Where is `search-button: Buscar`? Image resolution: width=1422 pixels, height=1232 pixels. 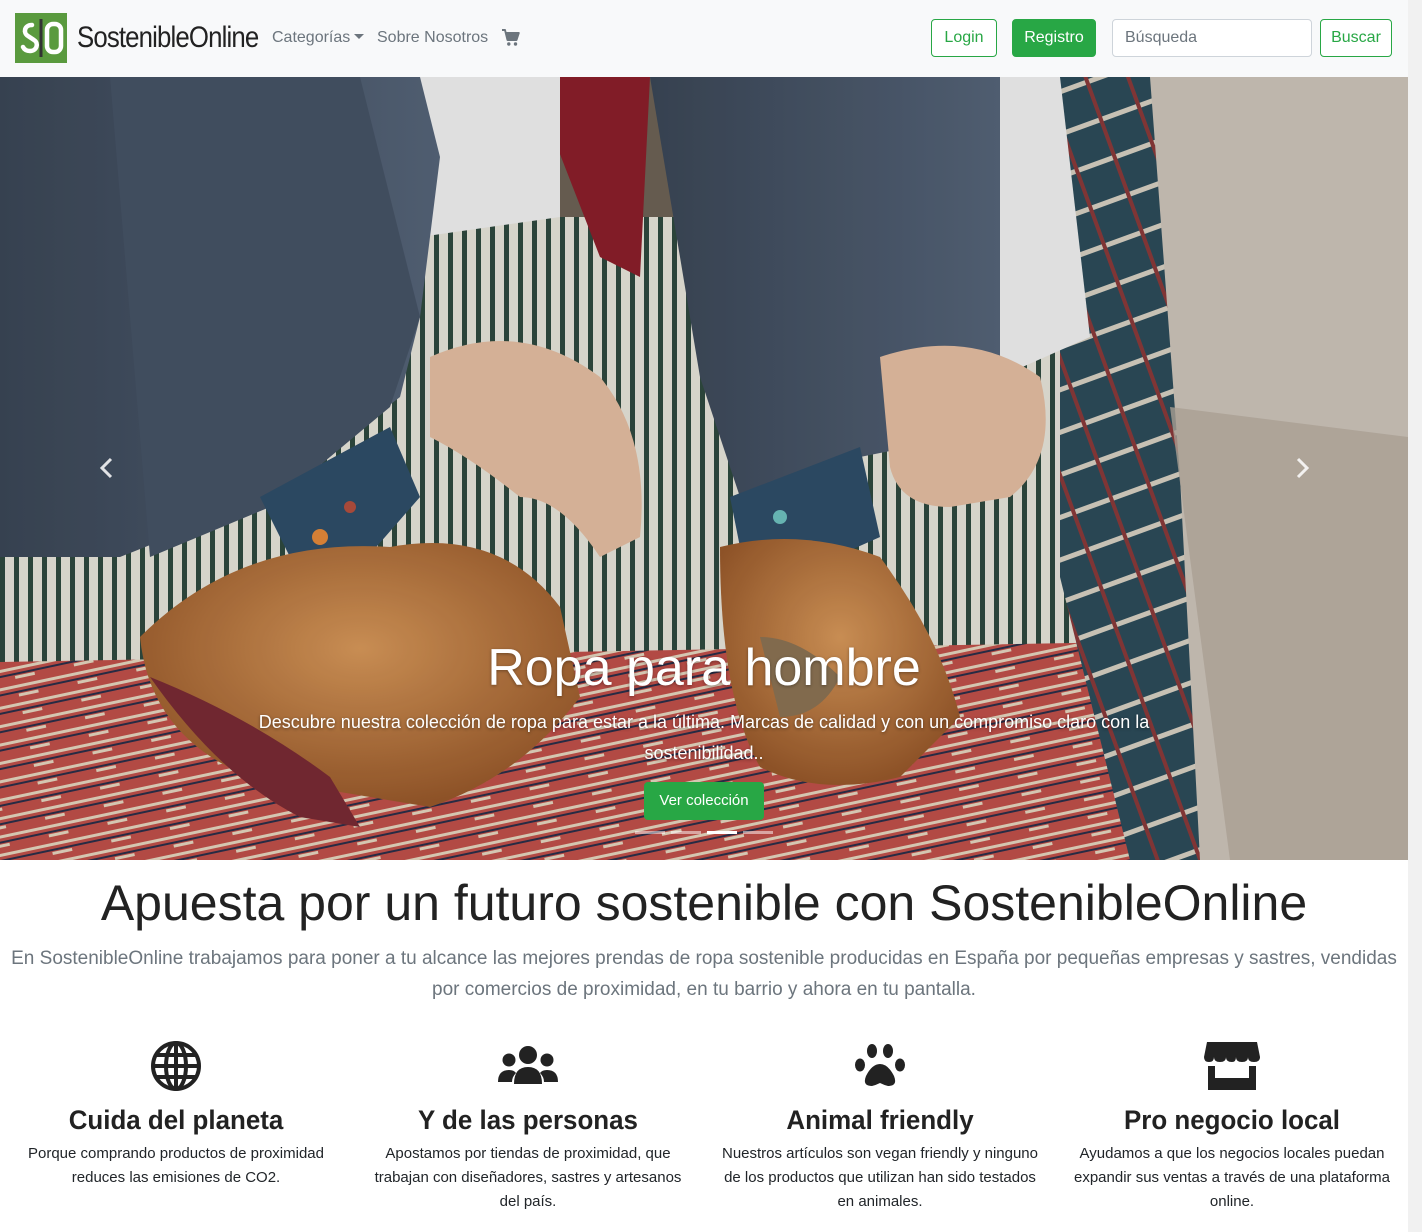 search-button: Buscar is located at coordinates (1356, 38).